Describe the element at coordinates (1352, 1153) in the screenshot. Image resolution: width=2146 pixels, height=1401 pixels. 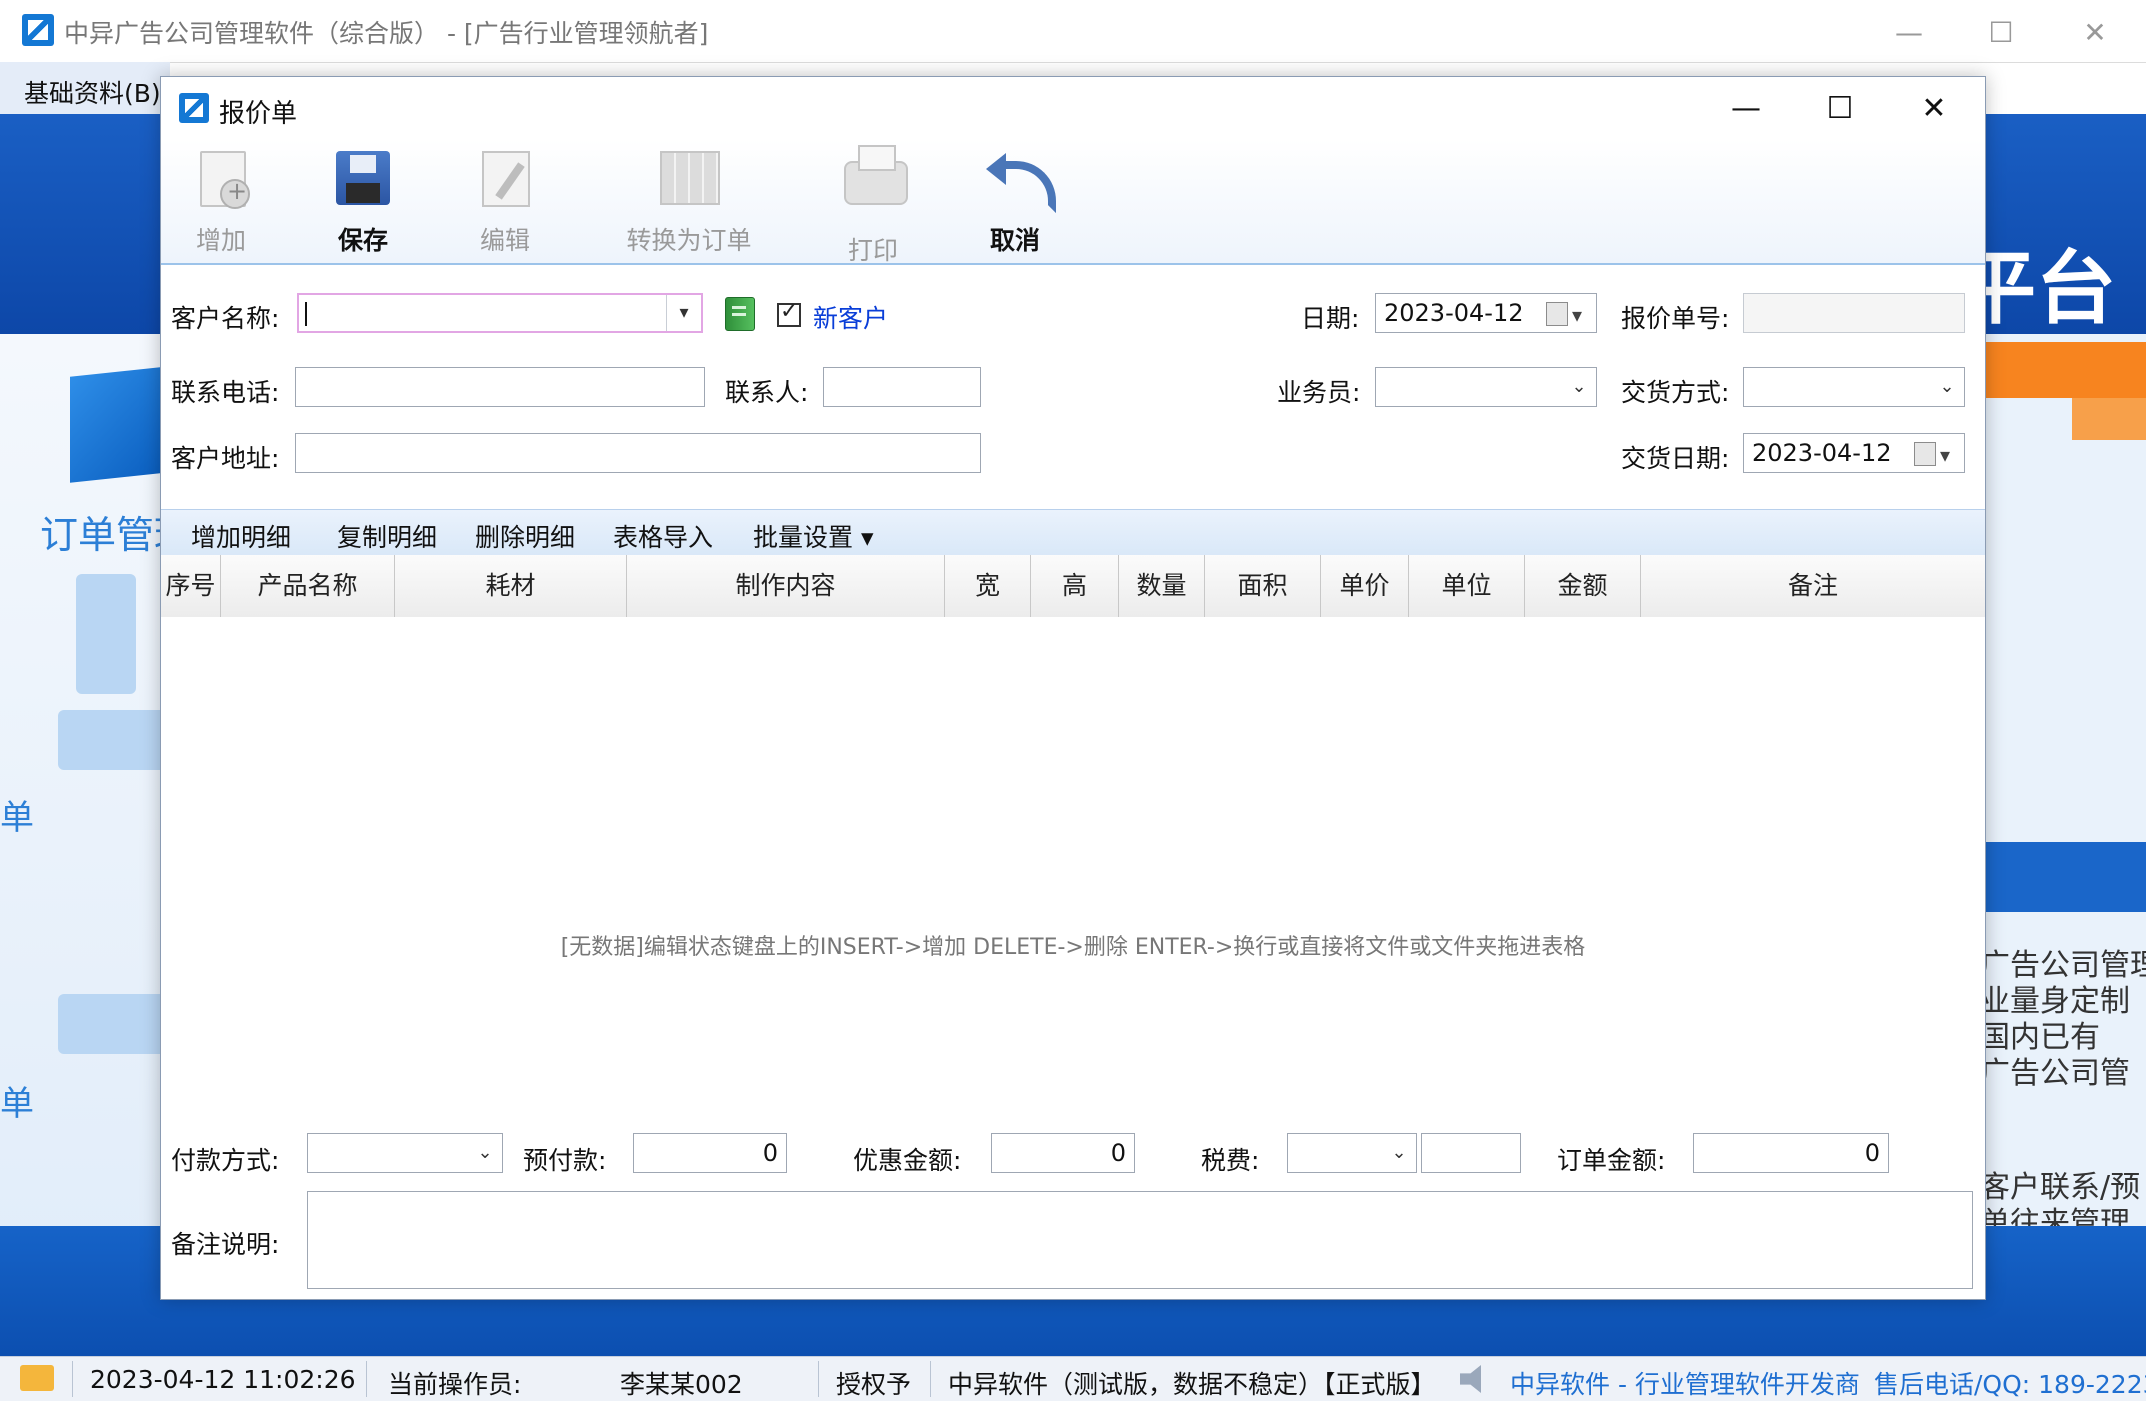
I see `tax-select: ⌄` at that location.